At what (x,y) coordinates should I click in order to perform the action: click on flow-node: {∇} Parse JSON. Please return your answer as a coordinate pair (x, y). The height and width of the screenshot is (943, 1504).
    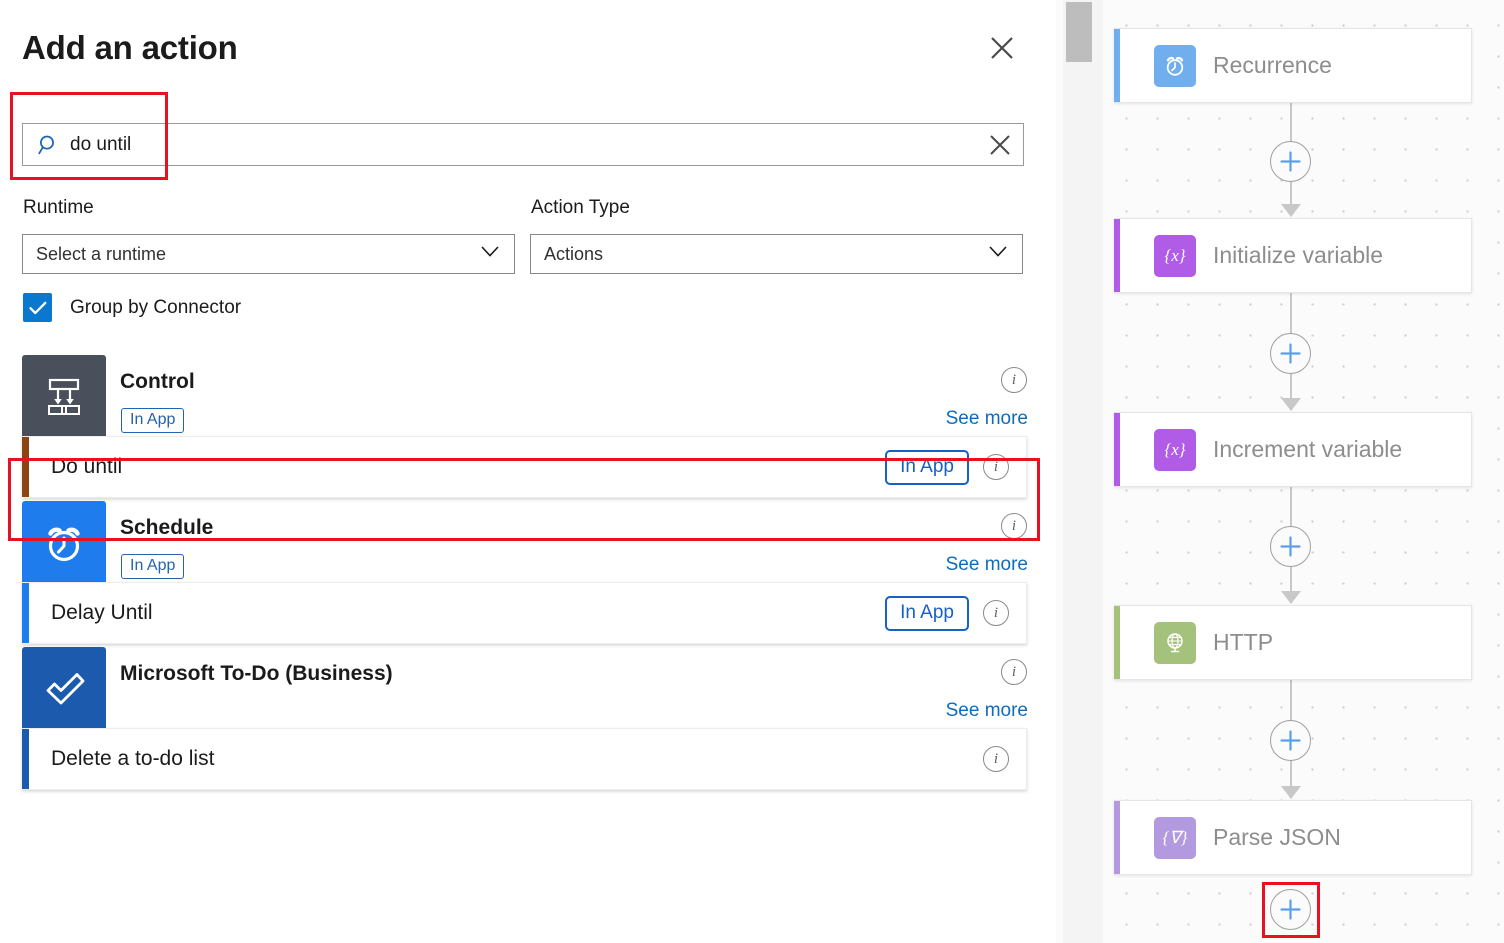
    Looking at the image, I should click on (1293, 837).